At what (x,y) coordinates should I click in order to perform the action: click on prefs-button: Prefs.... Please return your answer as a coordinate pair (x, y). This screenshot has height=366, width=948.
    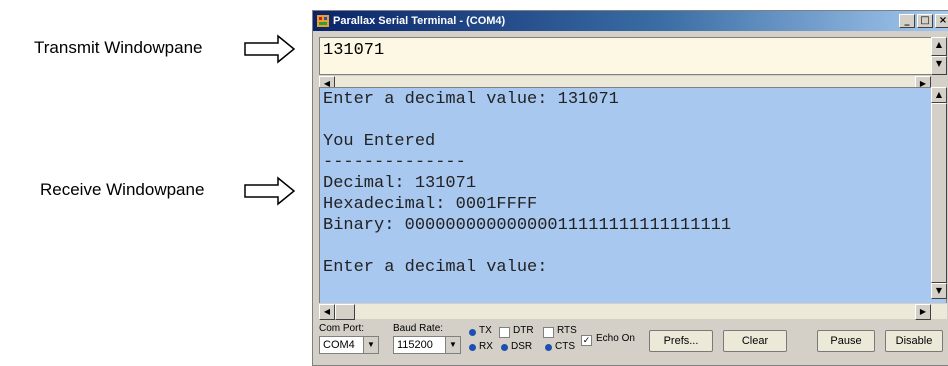
    Looking at the image, I should click on (681, 341).